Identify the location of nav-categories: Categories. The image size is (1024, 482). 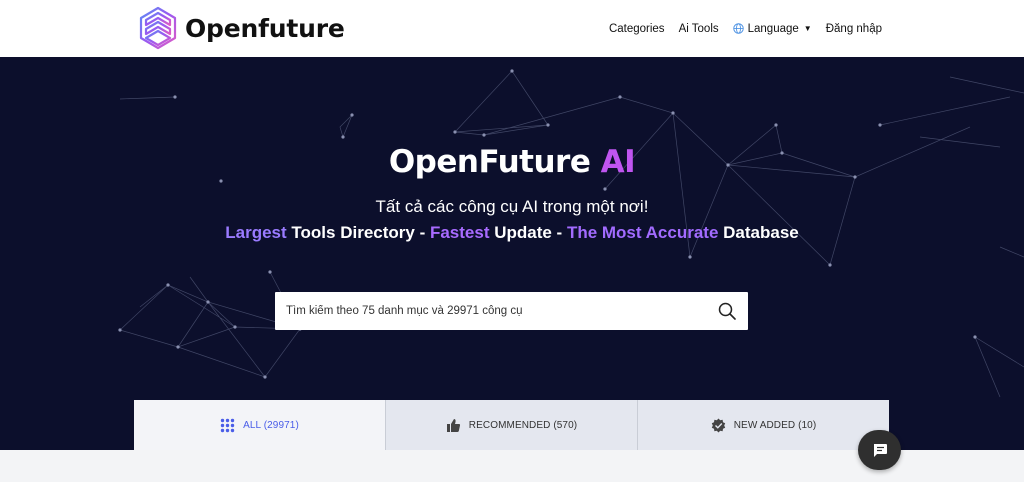
(637, 29).